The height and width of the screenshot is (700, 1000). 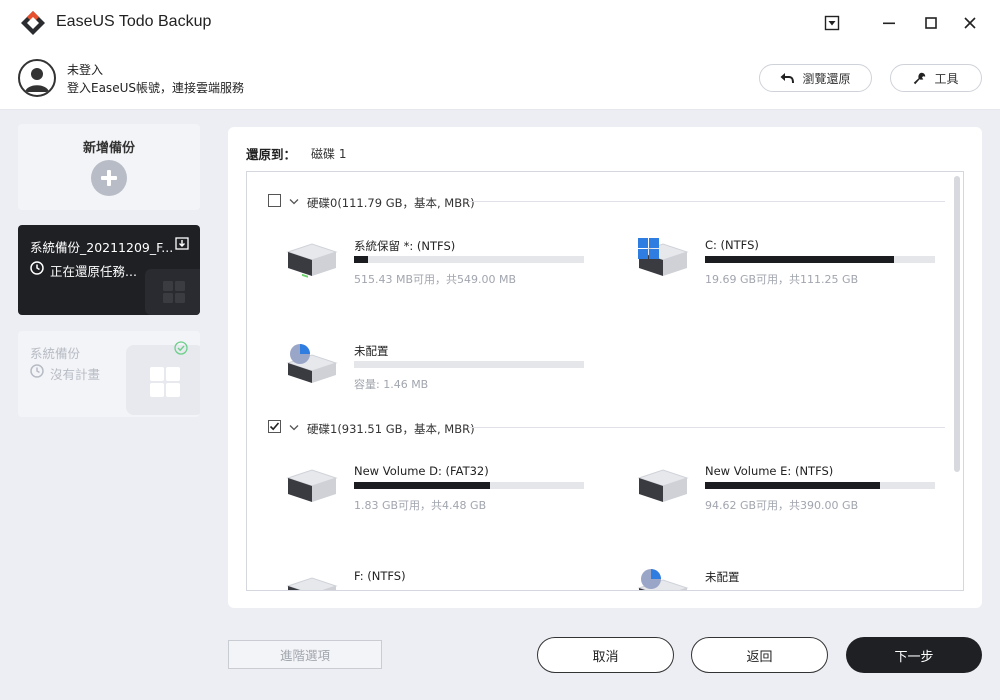 I want to click on account-header: 未登入 登入EaseUS帳號，連接雲端服務 瀏覽還原 工具, so click(x=500, y=78).